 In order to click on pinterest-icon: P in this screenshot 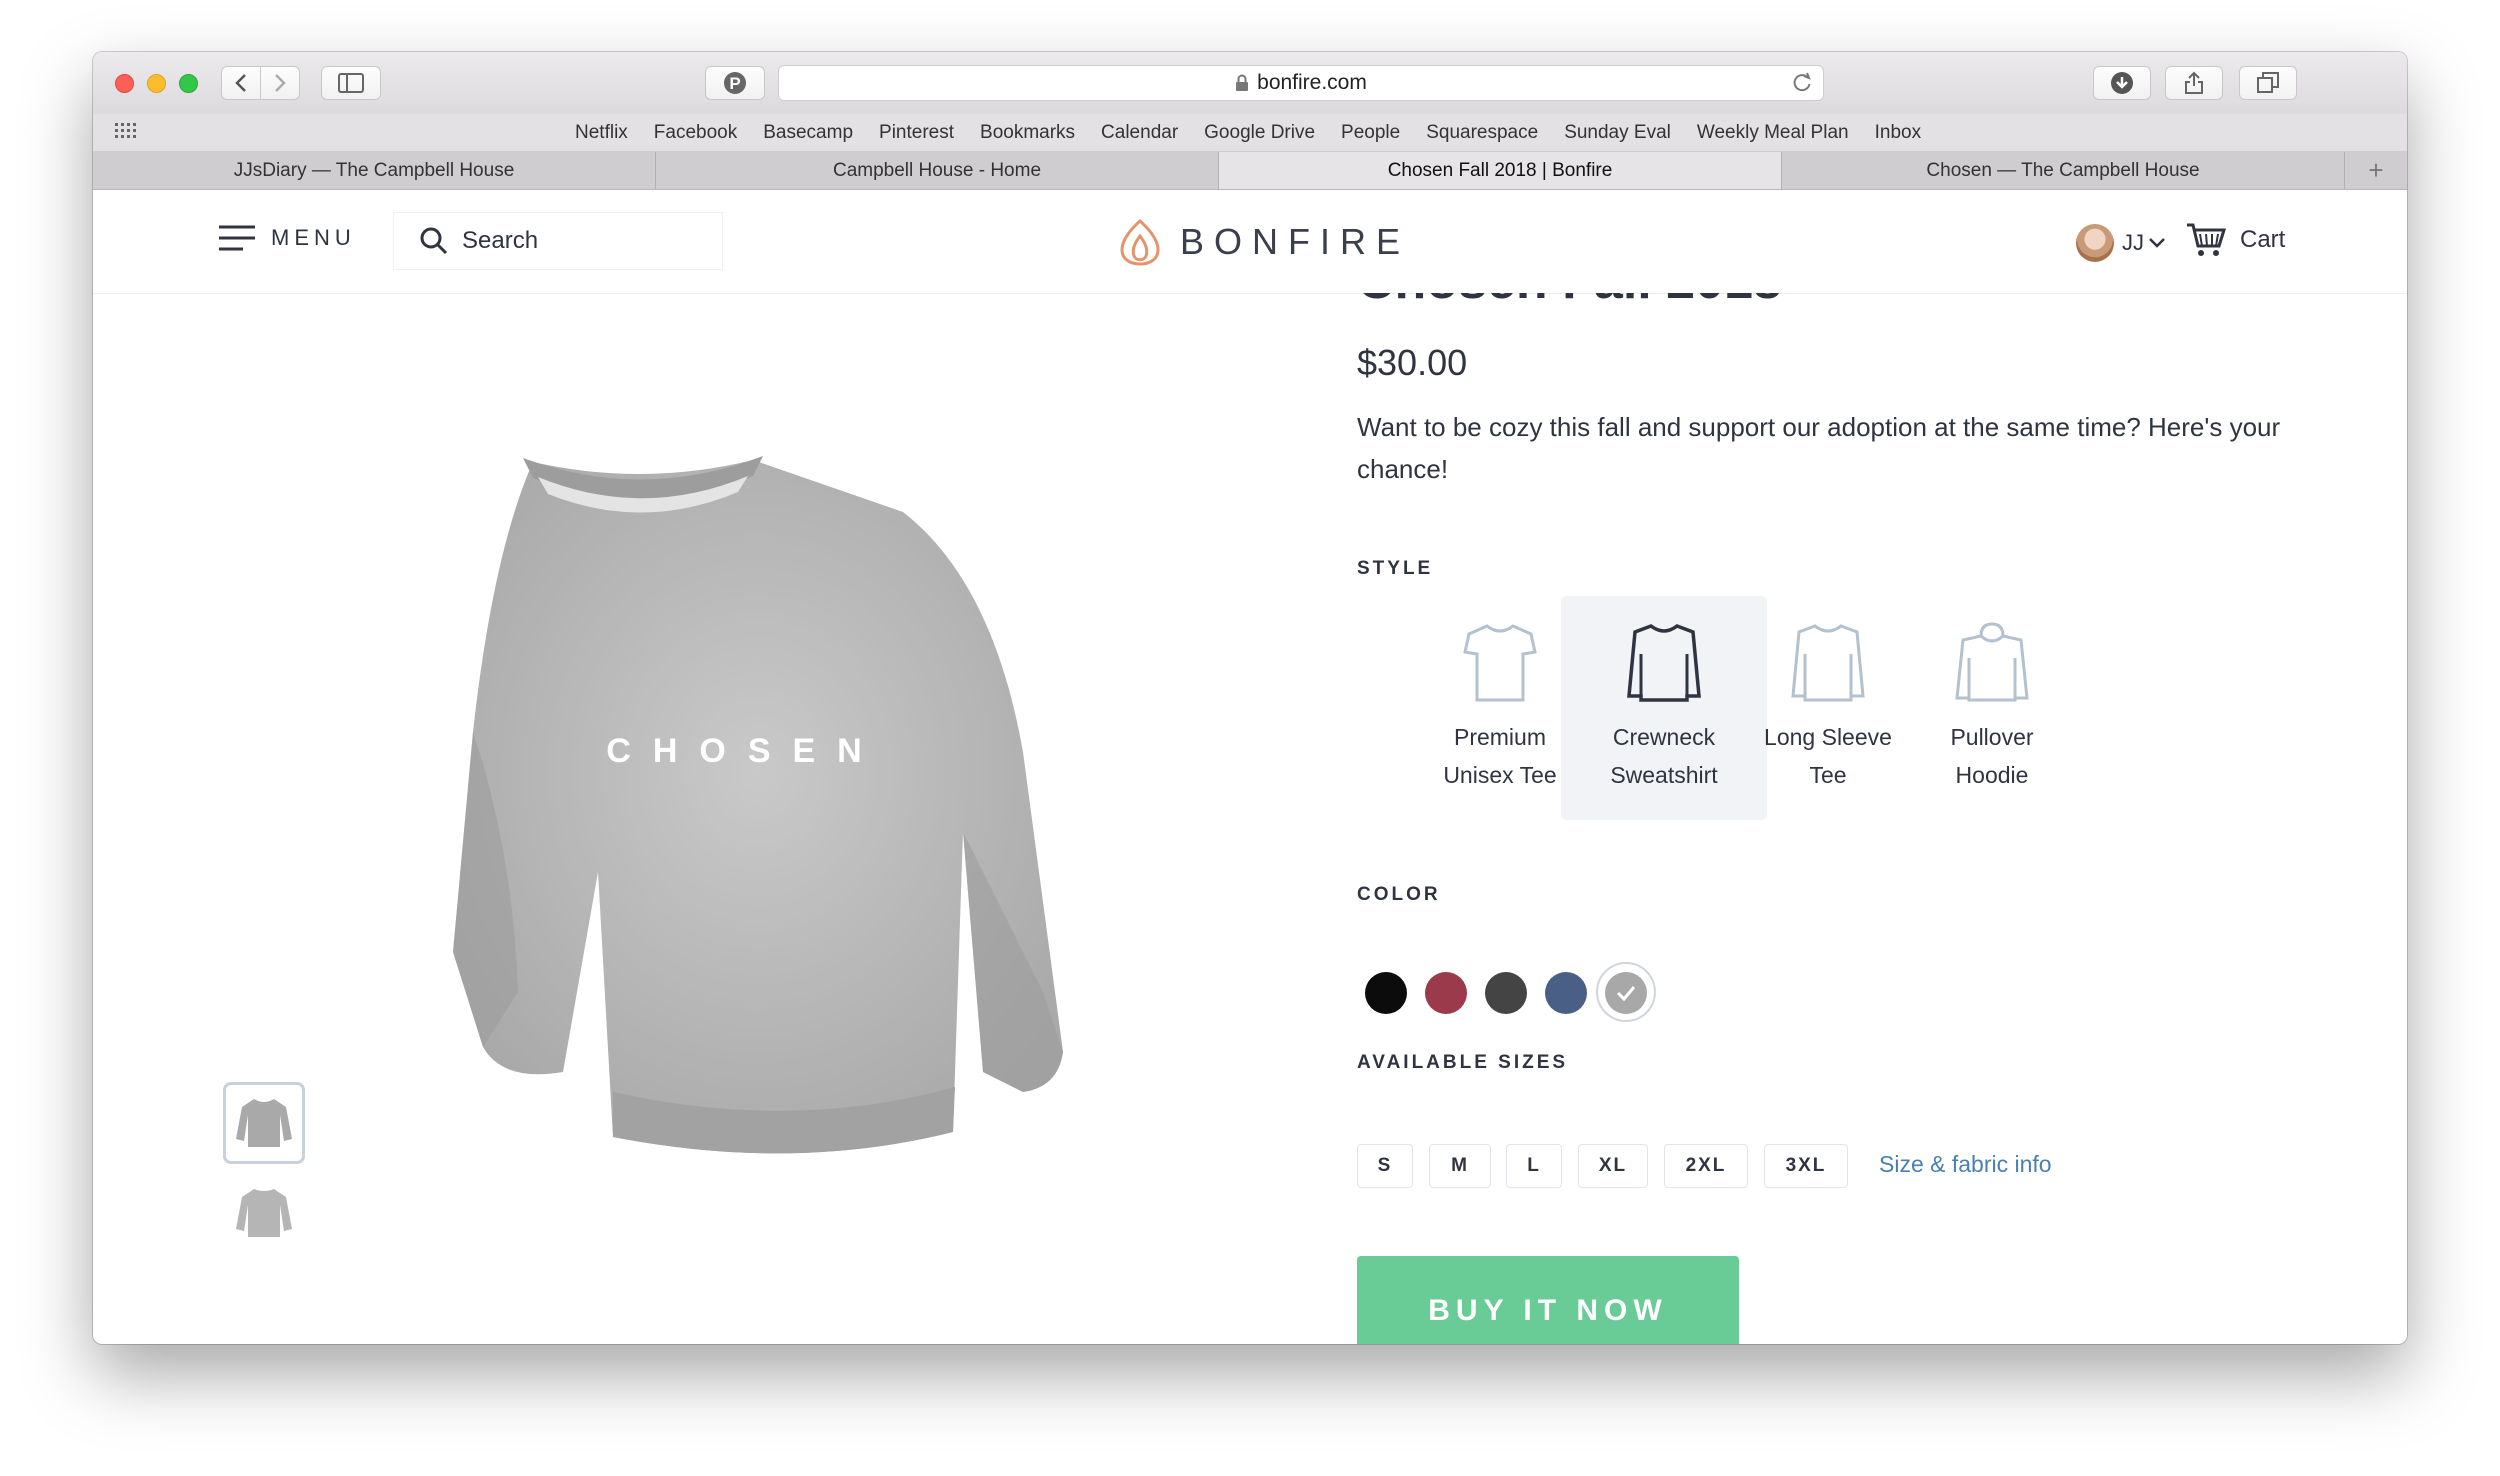, I will do `click(735, 83)`.